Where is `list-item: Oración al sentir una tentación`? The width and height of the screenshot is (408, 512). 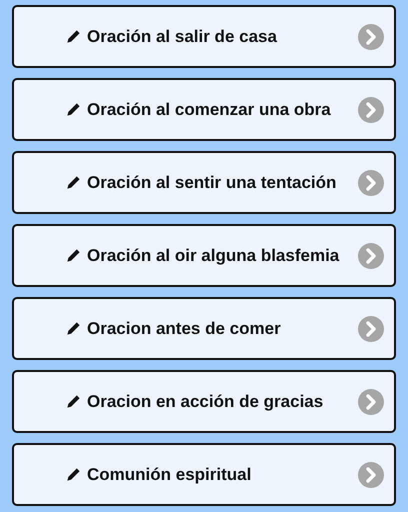 list-item: Oración al sentir una tentación is located at coordinates (204, 182).